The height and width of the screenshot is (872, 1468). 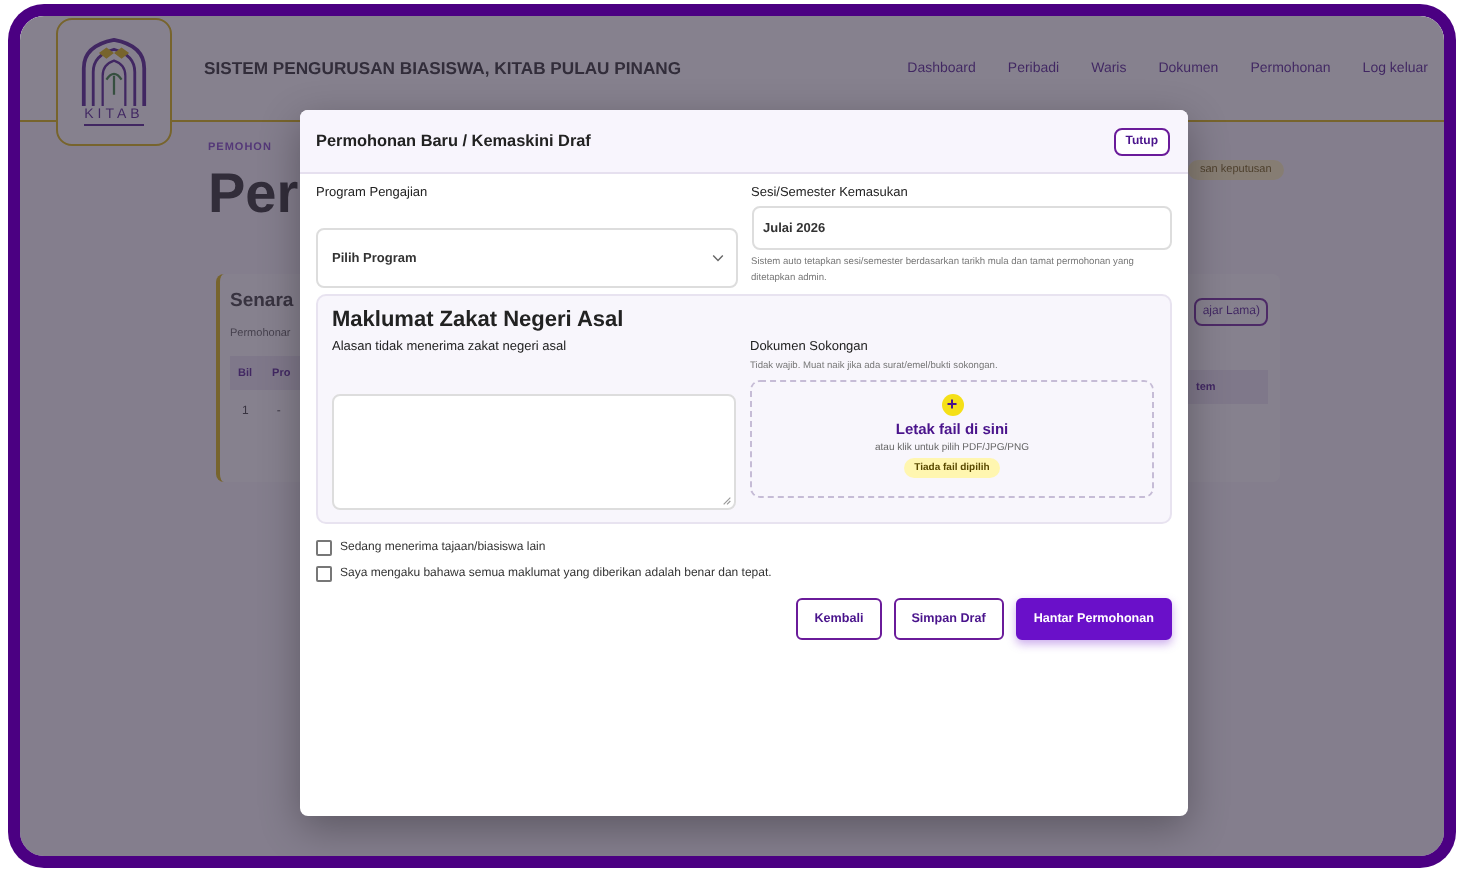 I want to click on modal-title: Permohonan Baru / Kemaskini Draf, so click(x=453, y=141).